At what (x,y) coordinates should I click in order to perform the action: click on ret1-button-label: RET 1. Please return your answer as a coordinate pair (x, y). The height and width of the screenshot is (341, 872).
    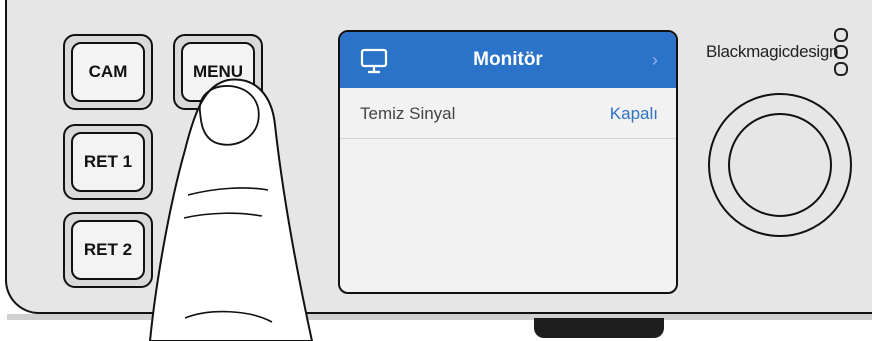
    Looking at the image, I should click on (108, 162).